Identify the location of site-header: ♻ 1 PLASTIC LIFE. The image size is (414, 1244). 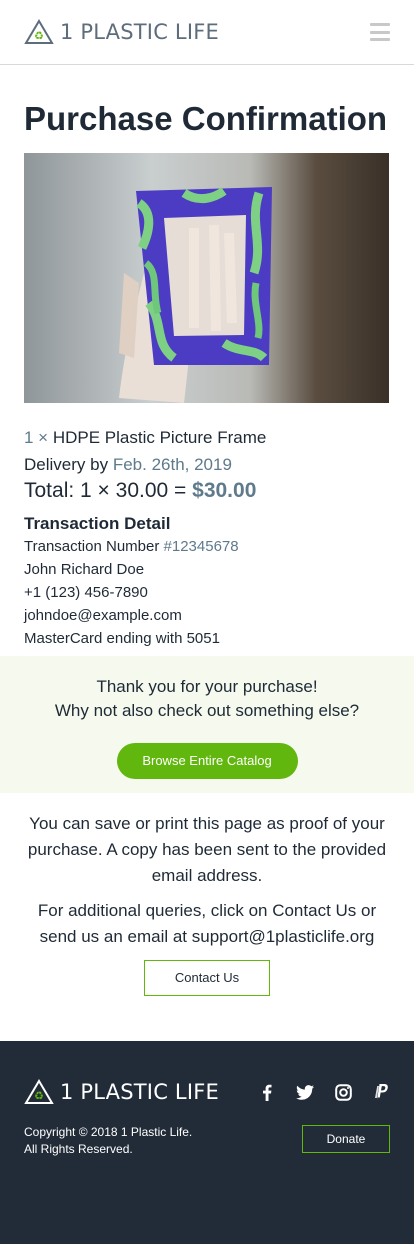
(207, 32).